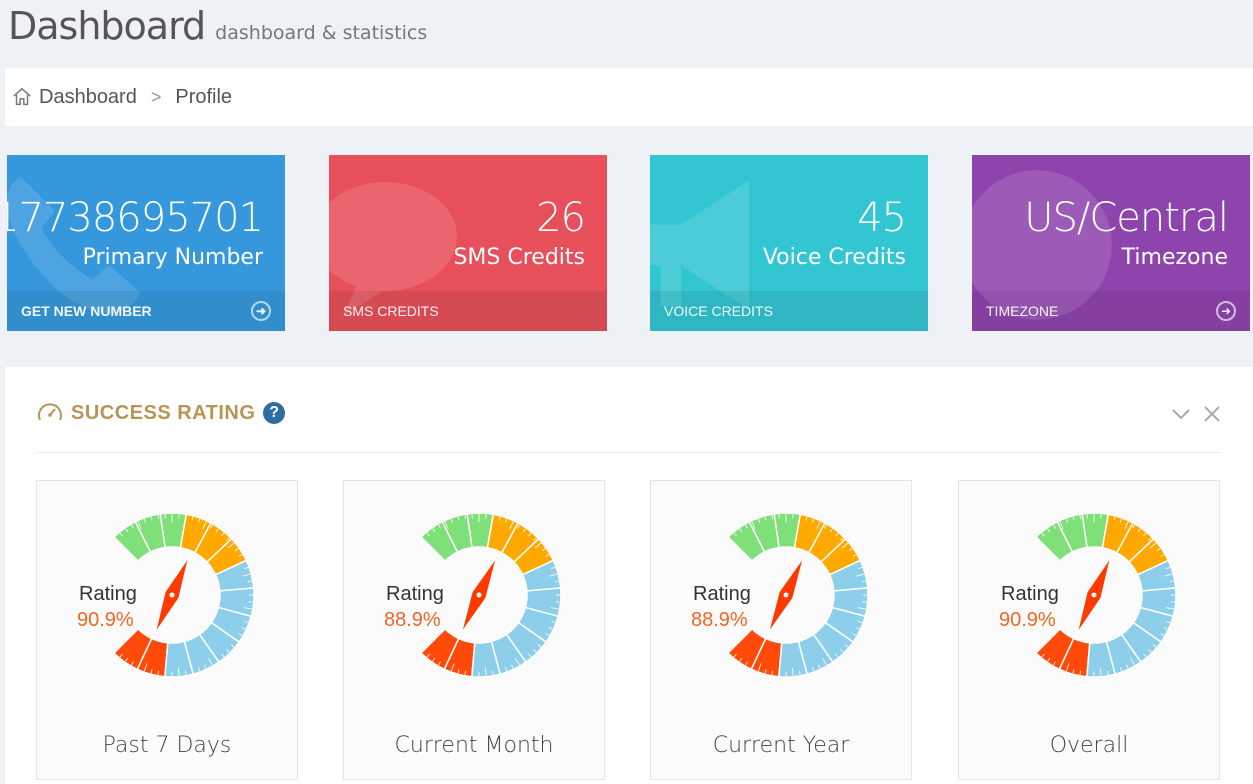  I want to click on portlet-tools, so click(1196, 414).